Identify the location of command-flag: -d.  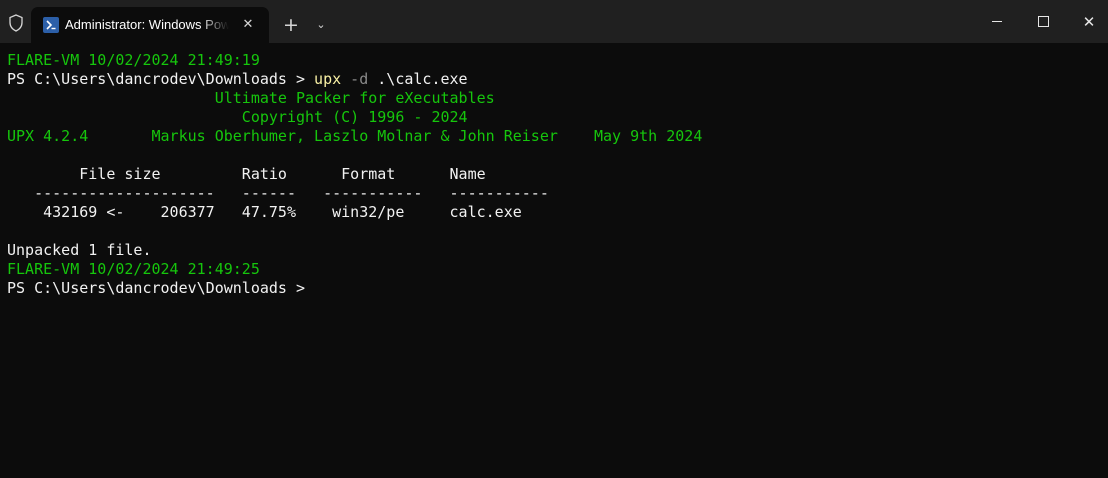
(359, 79).